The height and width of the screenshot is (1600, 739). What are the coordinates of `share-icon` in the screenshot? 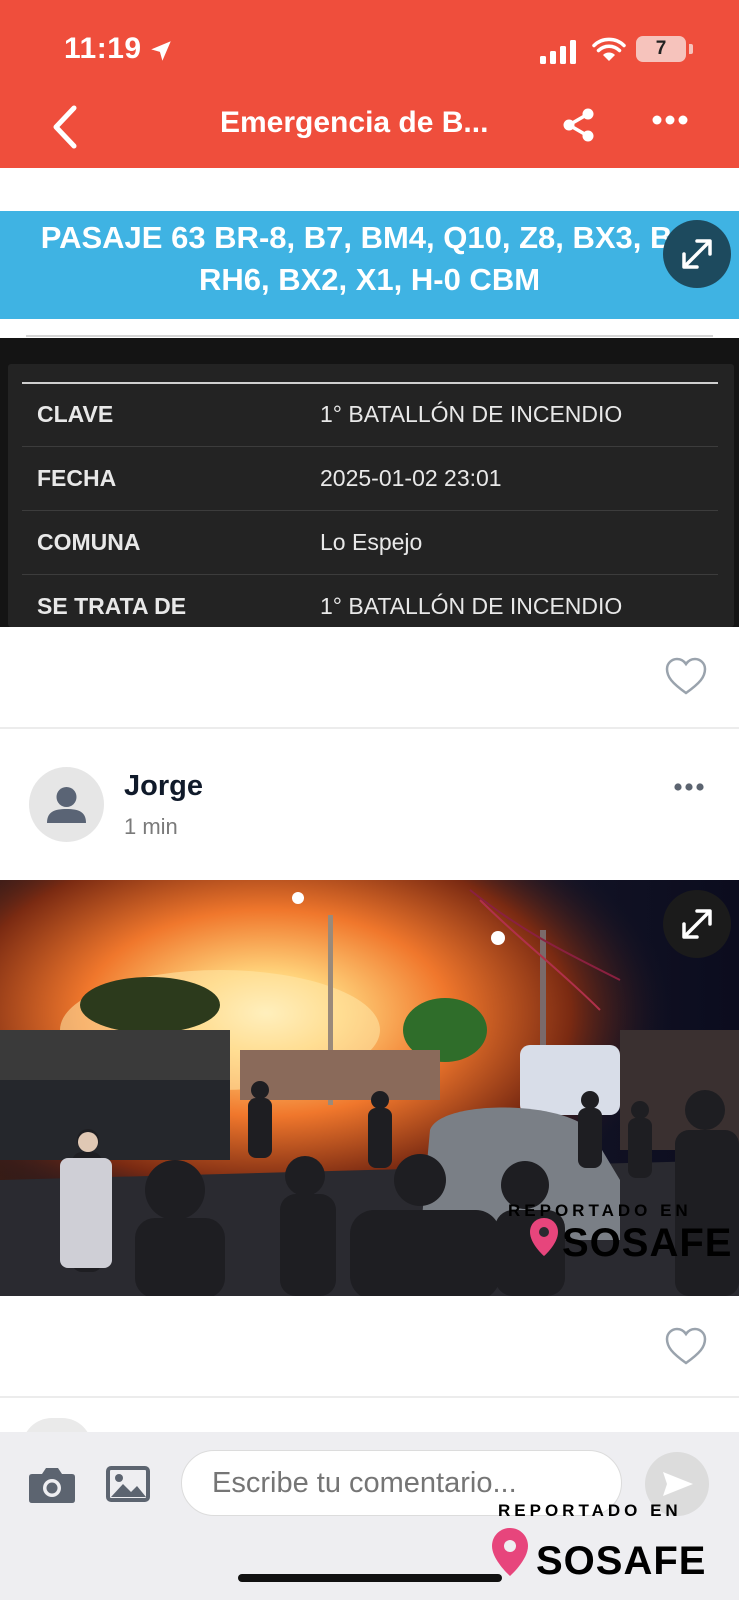 It's located at (579, 125).